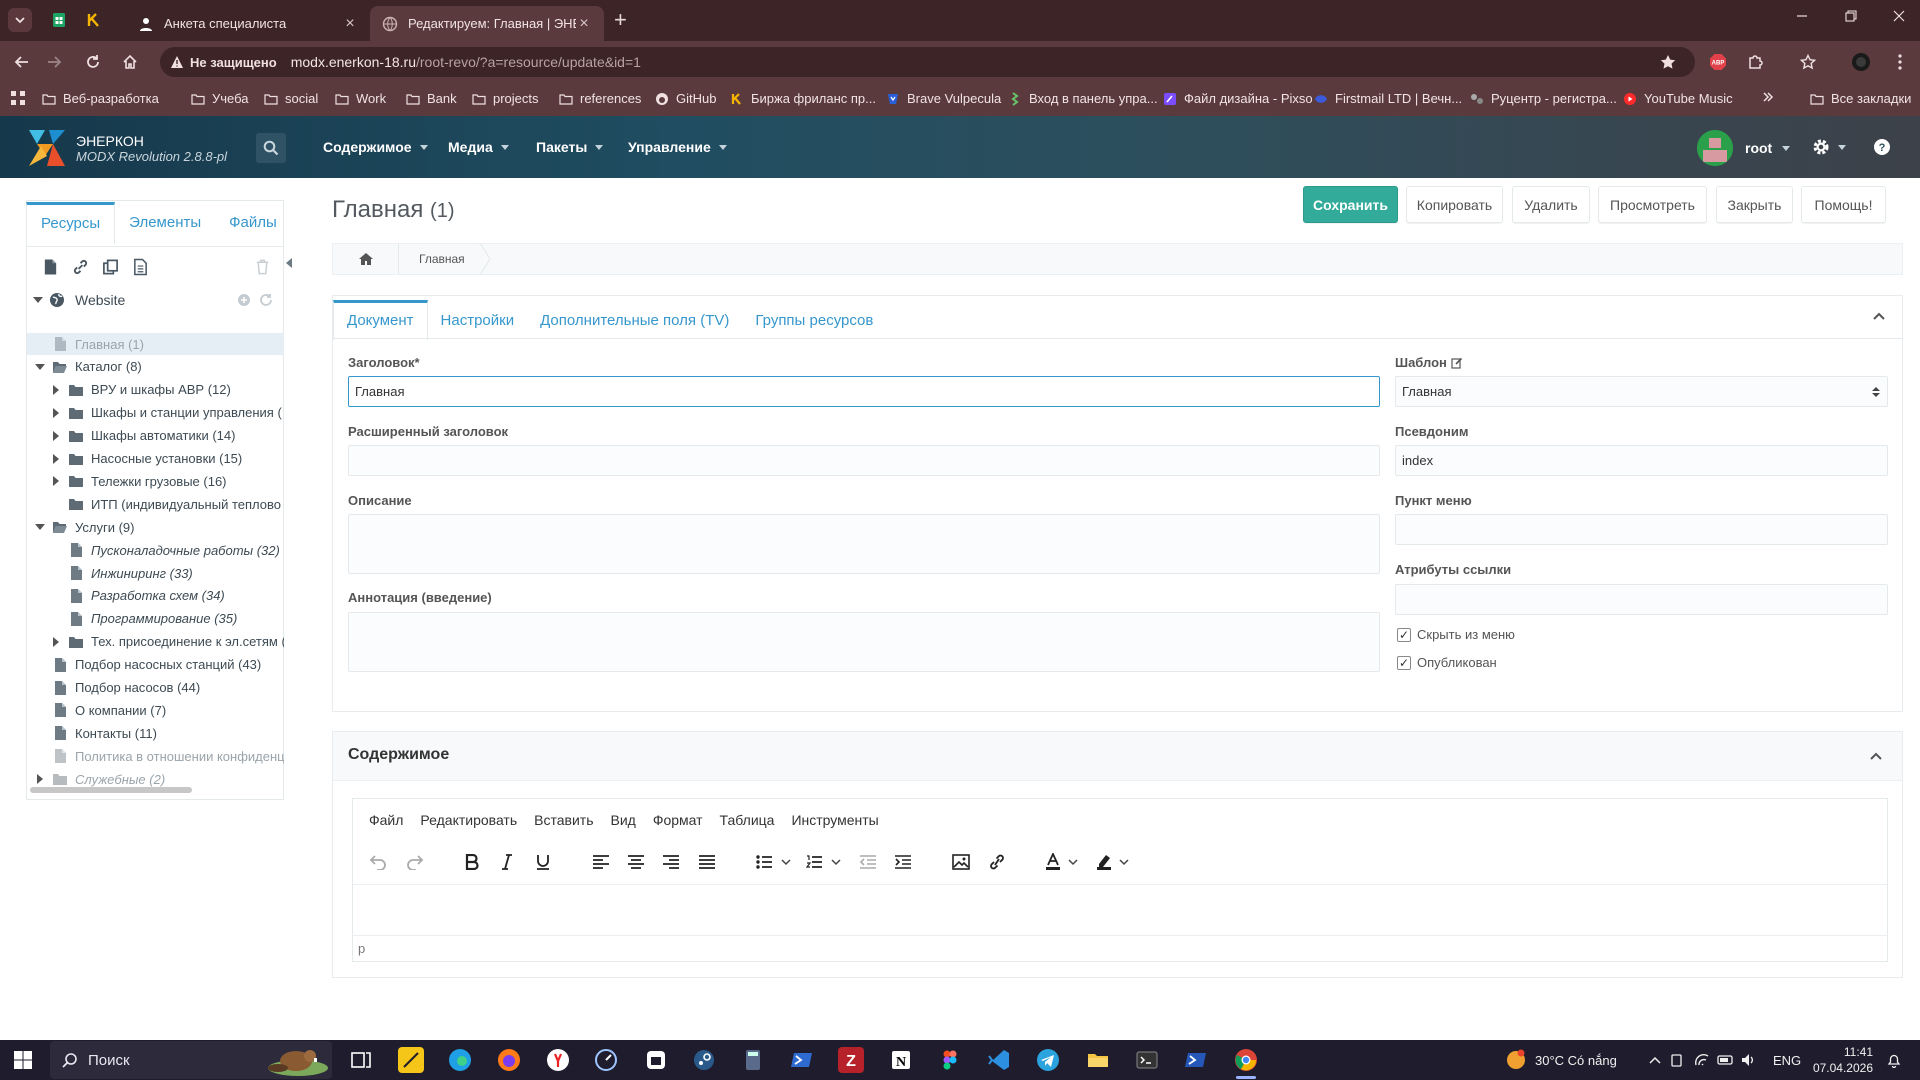 The width and height of the screenshot is (1920, 1080). I want to click on close-button: Закрыть, so click(1754, 204).